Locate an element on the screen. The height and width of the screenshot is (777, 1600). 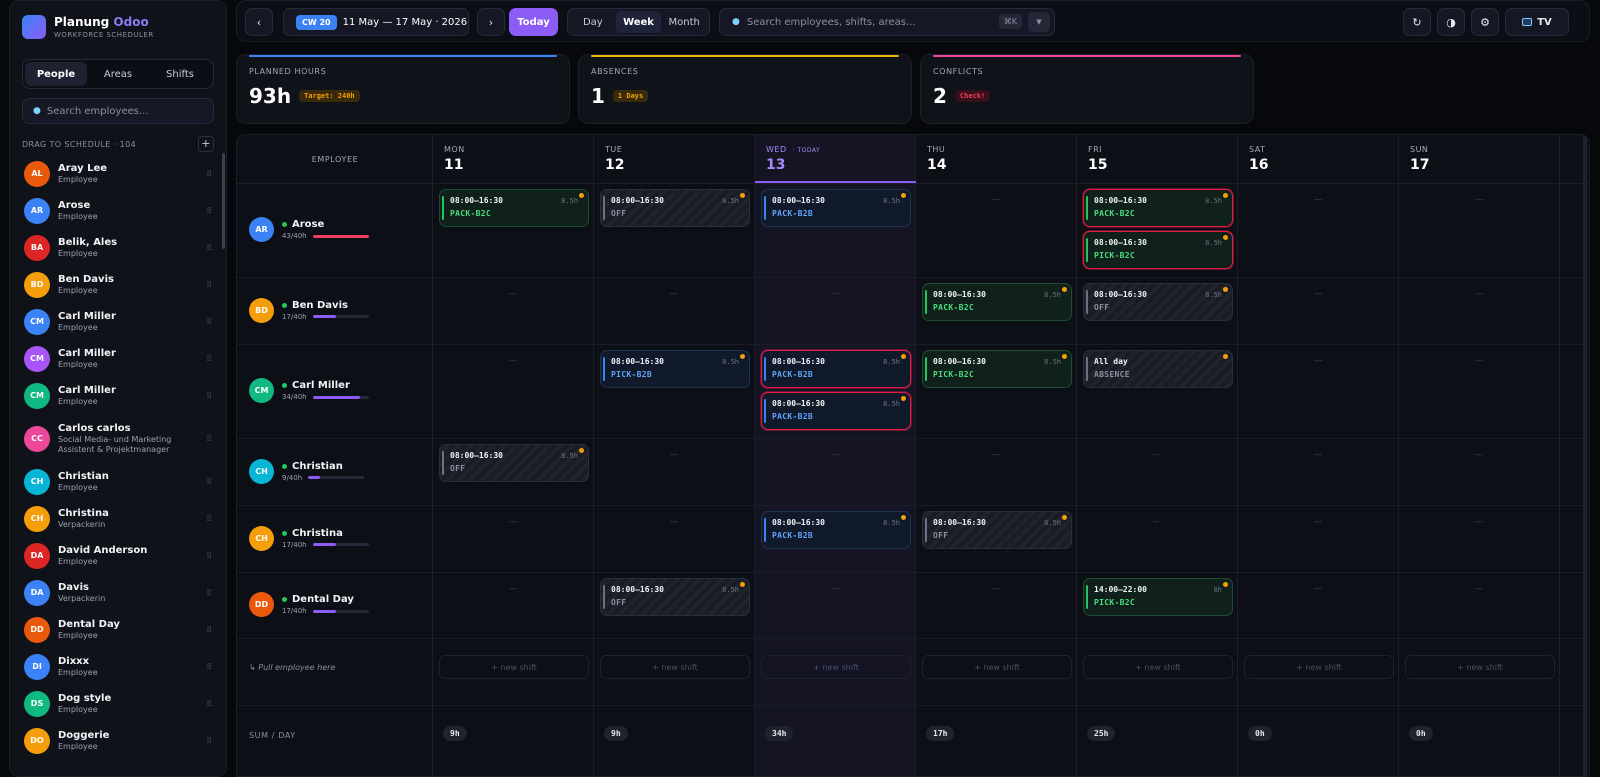
grid-scrollbar is located at coordinates (1585, 455).